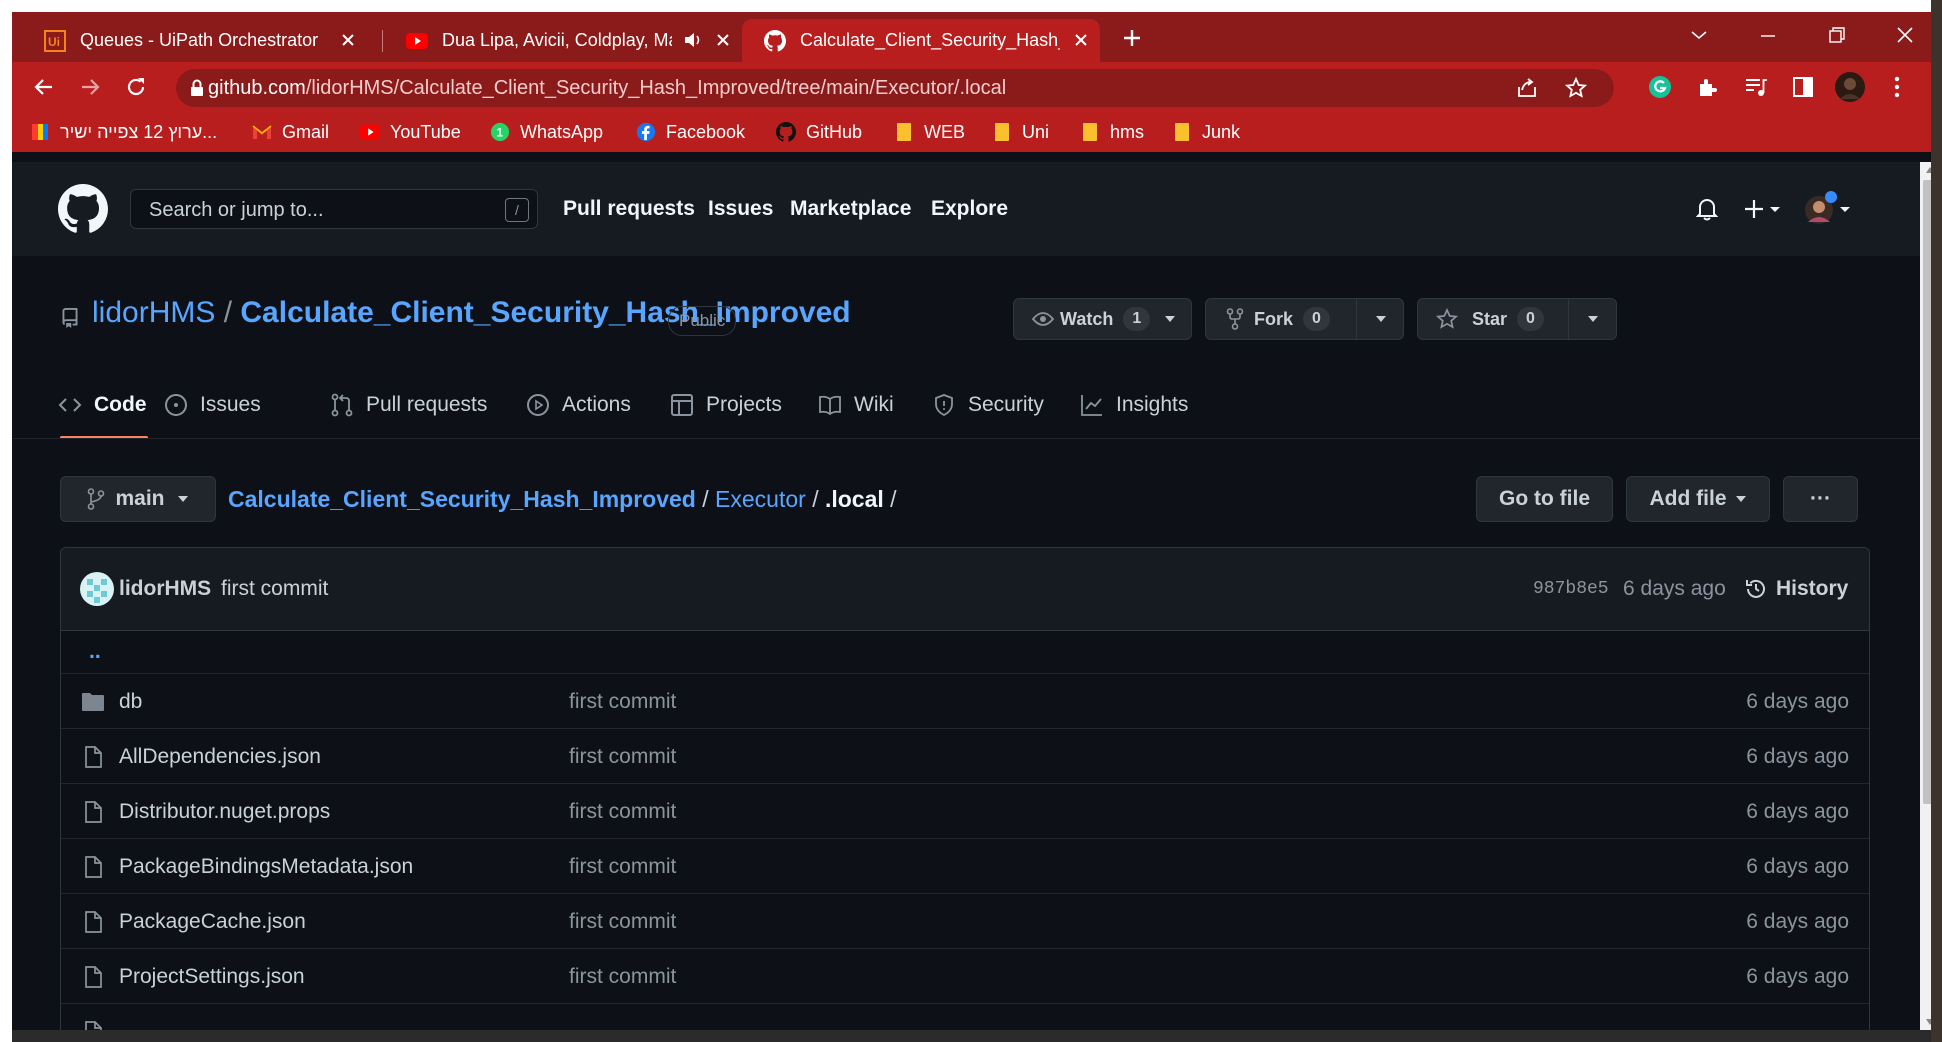  I want to click on new-tab-icon, so click(1132, 38).